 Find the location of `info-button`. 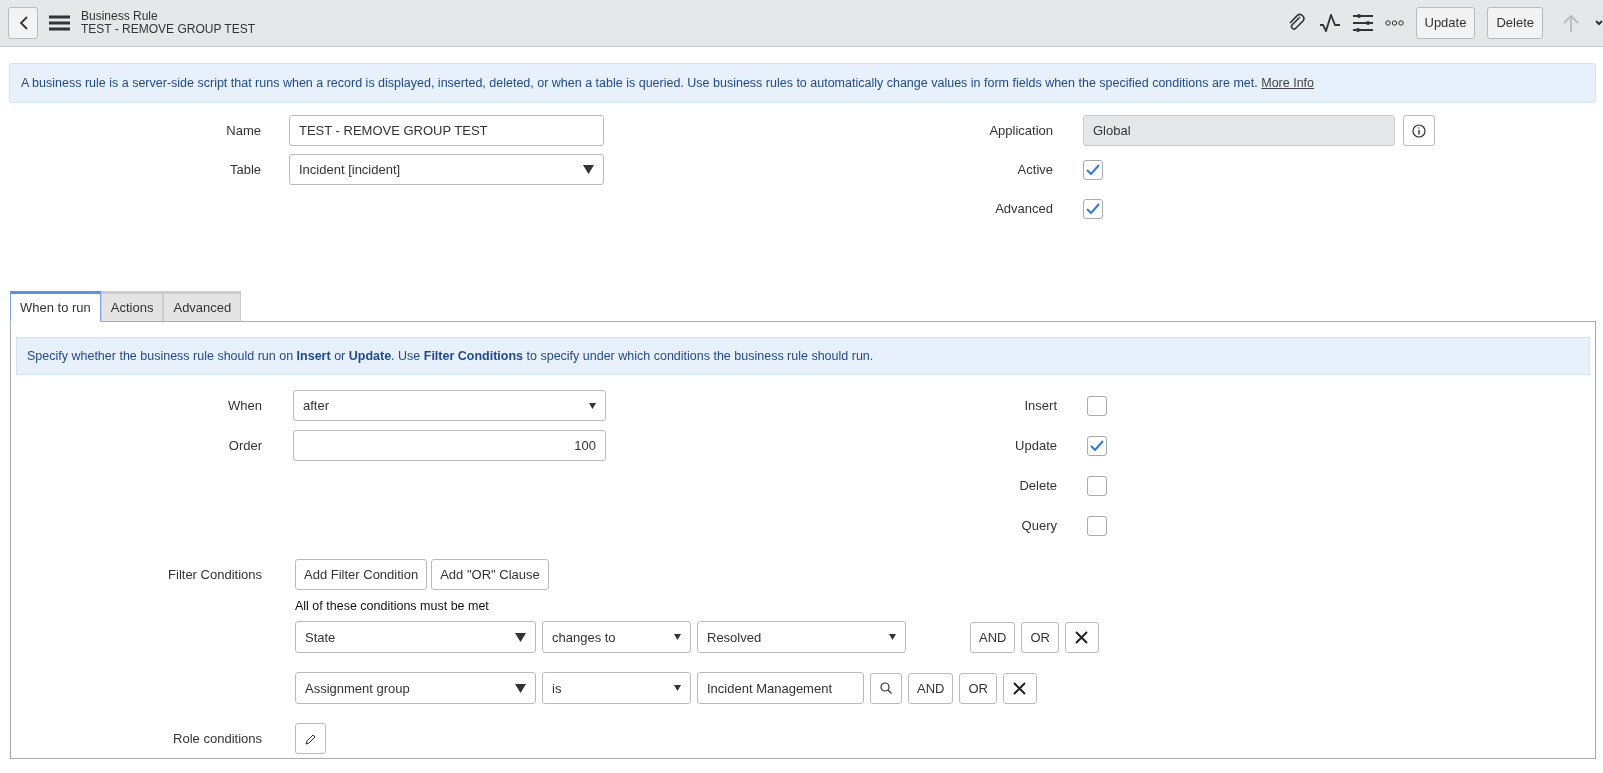

info-button is located at coordinates (1419, 130).